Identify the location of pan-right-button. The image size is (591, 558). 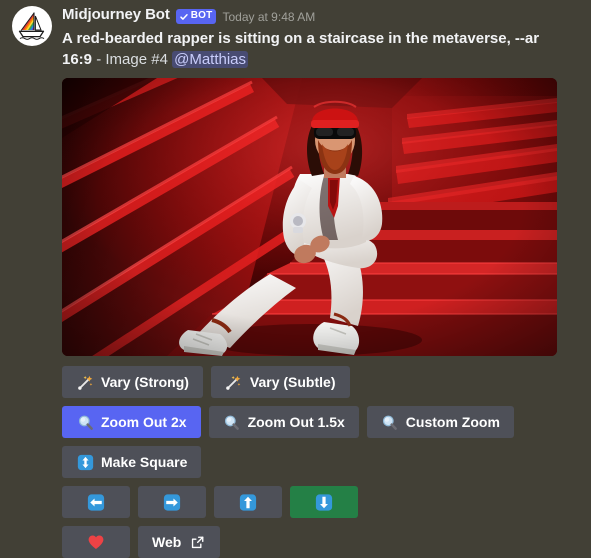
(172, 502).